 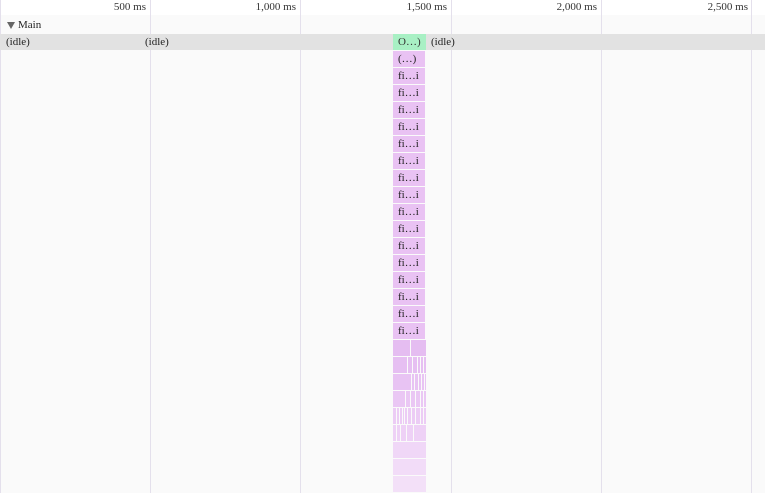 I want to click on ruler-tick-label: 1,500 ms, so click(x=426, y=7).